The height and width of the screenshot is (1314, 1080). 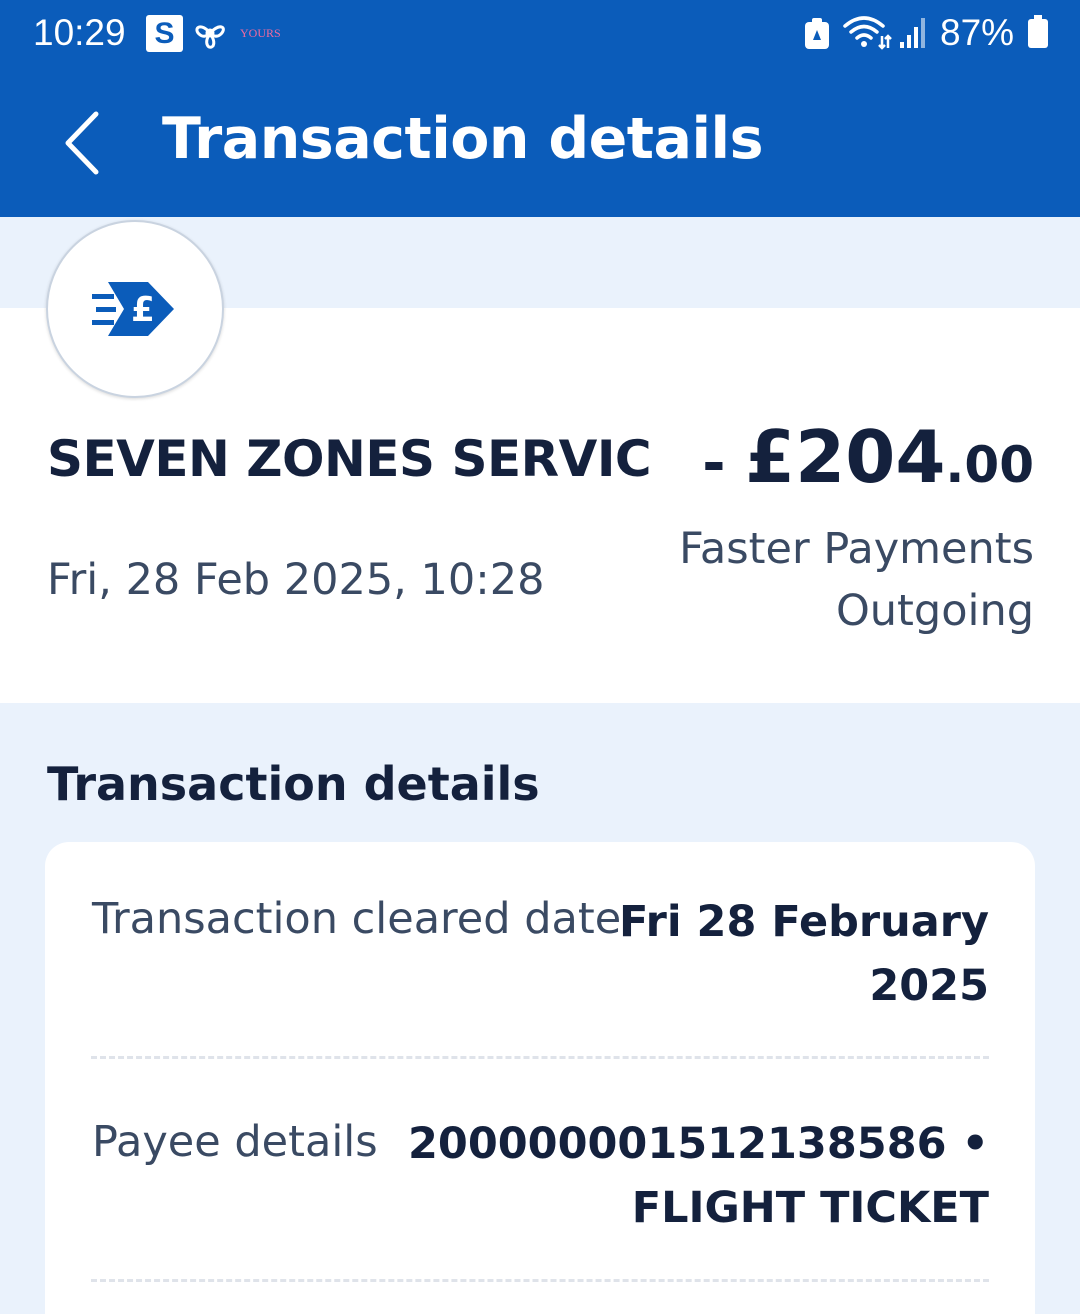 What do you see at coordinates (210, 37) in the screenshot?
I see `fan-icon` at bounding box center [210, 37].